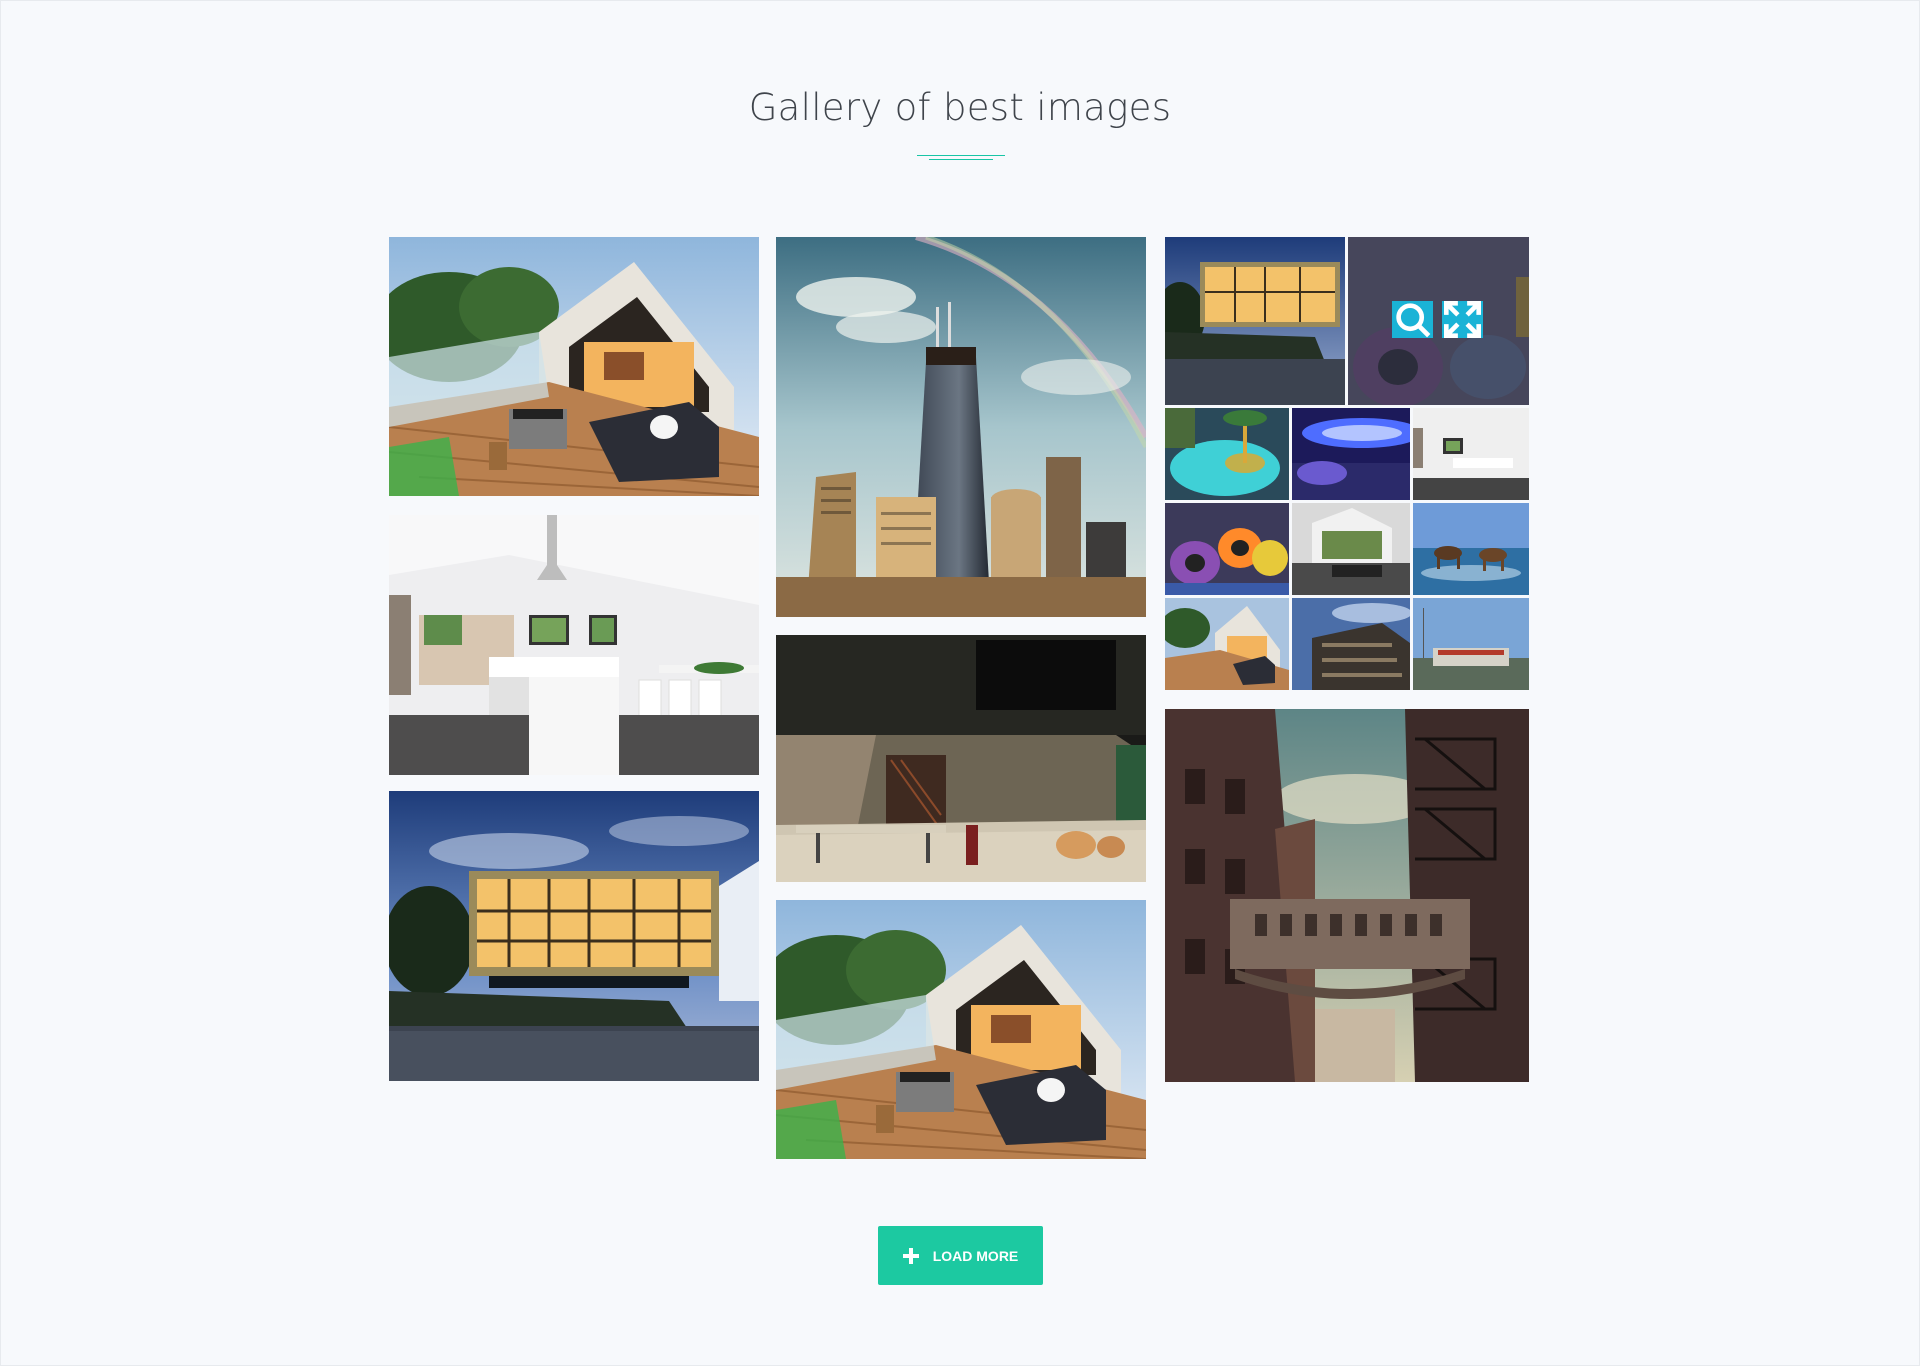  What do you see at coordinates (1255, 321) in the screenshot?
I see `gallery-image-house-thumb` at bounding box center [1255, 321].